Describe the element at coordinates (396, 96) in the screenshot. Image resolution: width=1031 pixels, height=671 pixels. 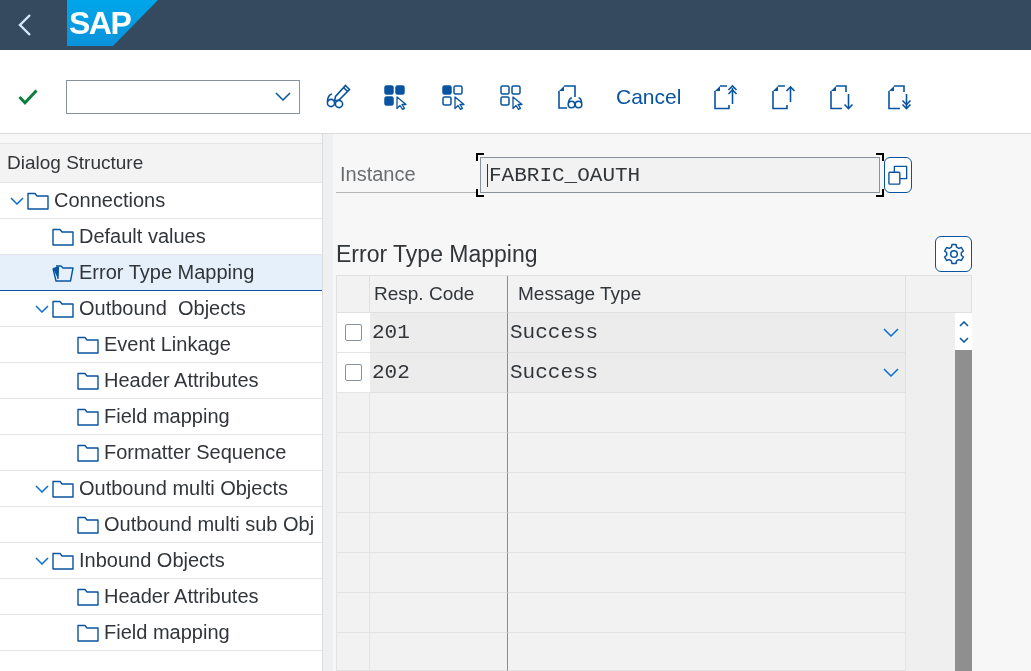
I see `filled-grid-cursor-icon` at that location.